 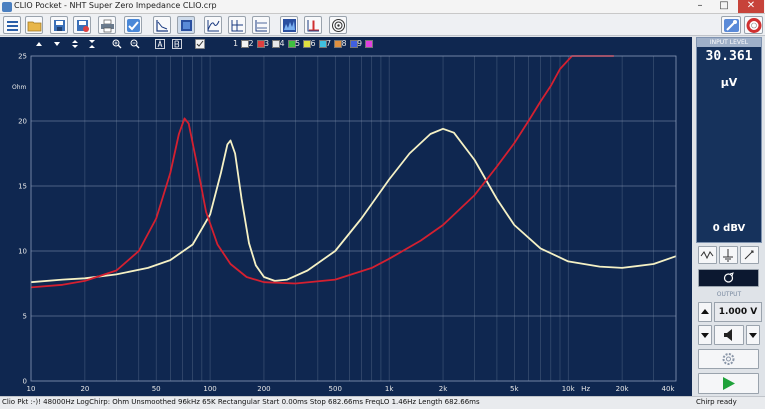 I want to click on compress-vertical-icon, so click(x=92, y=44).